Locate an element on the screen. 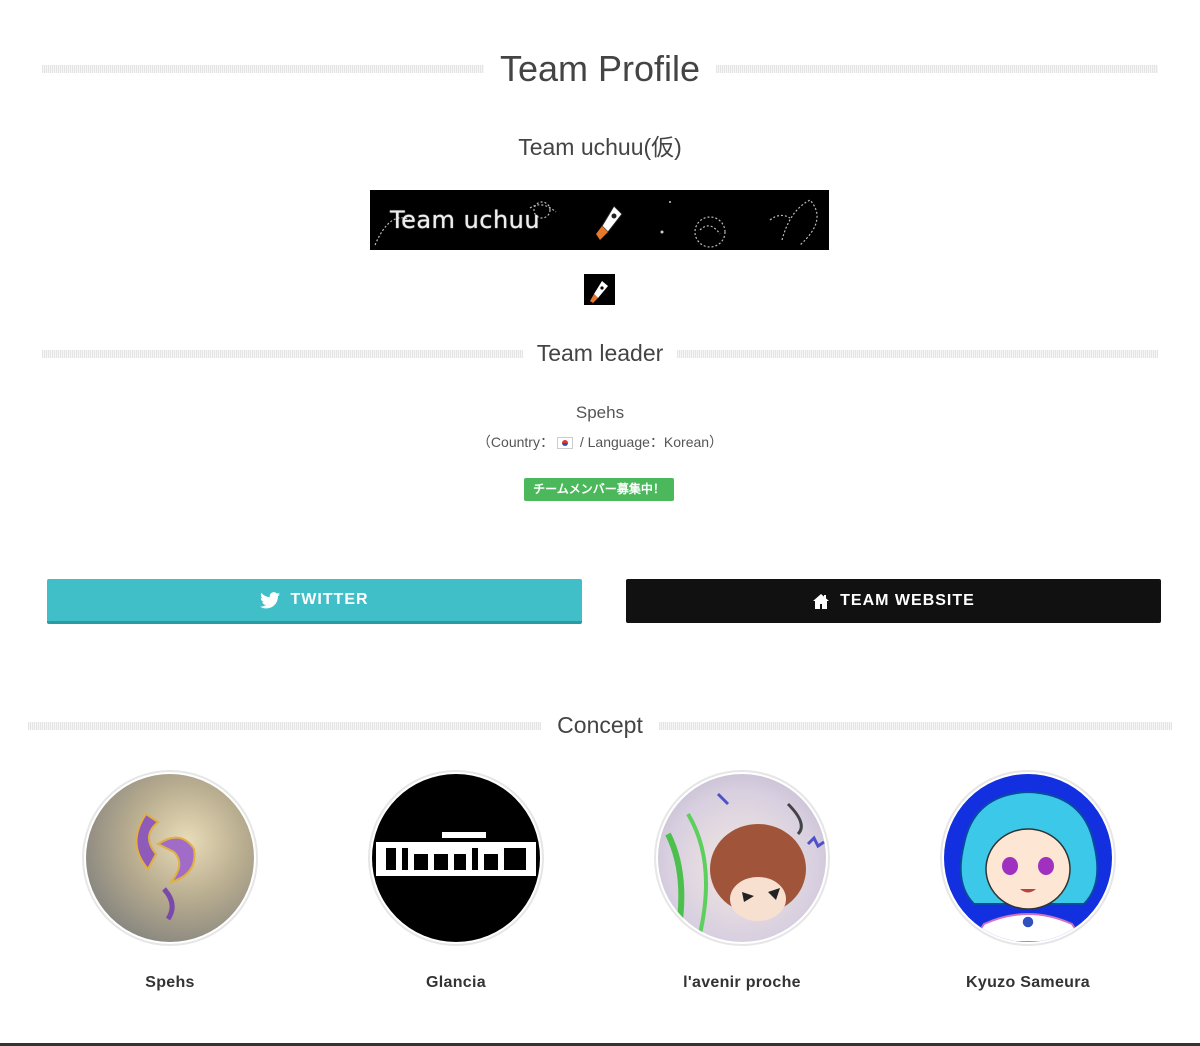 Image resolution: width=1200 pixels, height=1046 pixels. member-name: Spehs is located at coordinates (170, 982).